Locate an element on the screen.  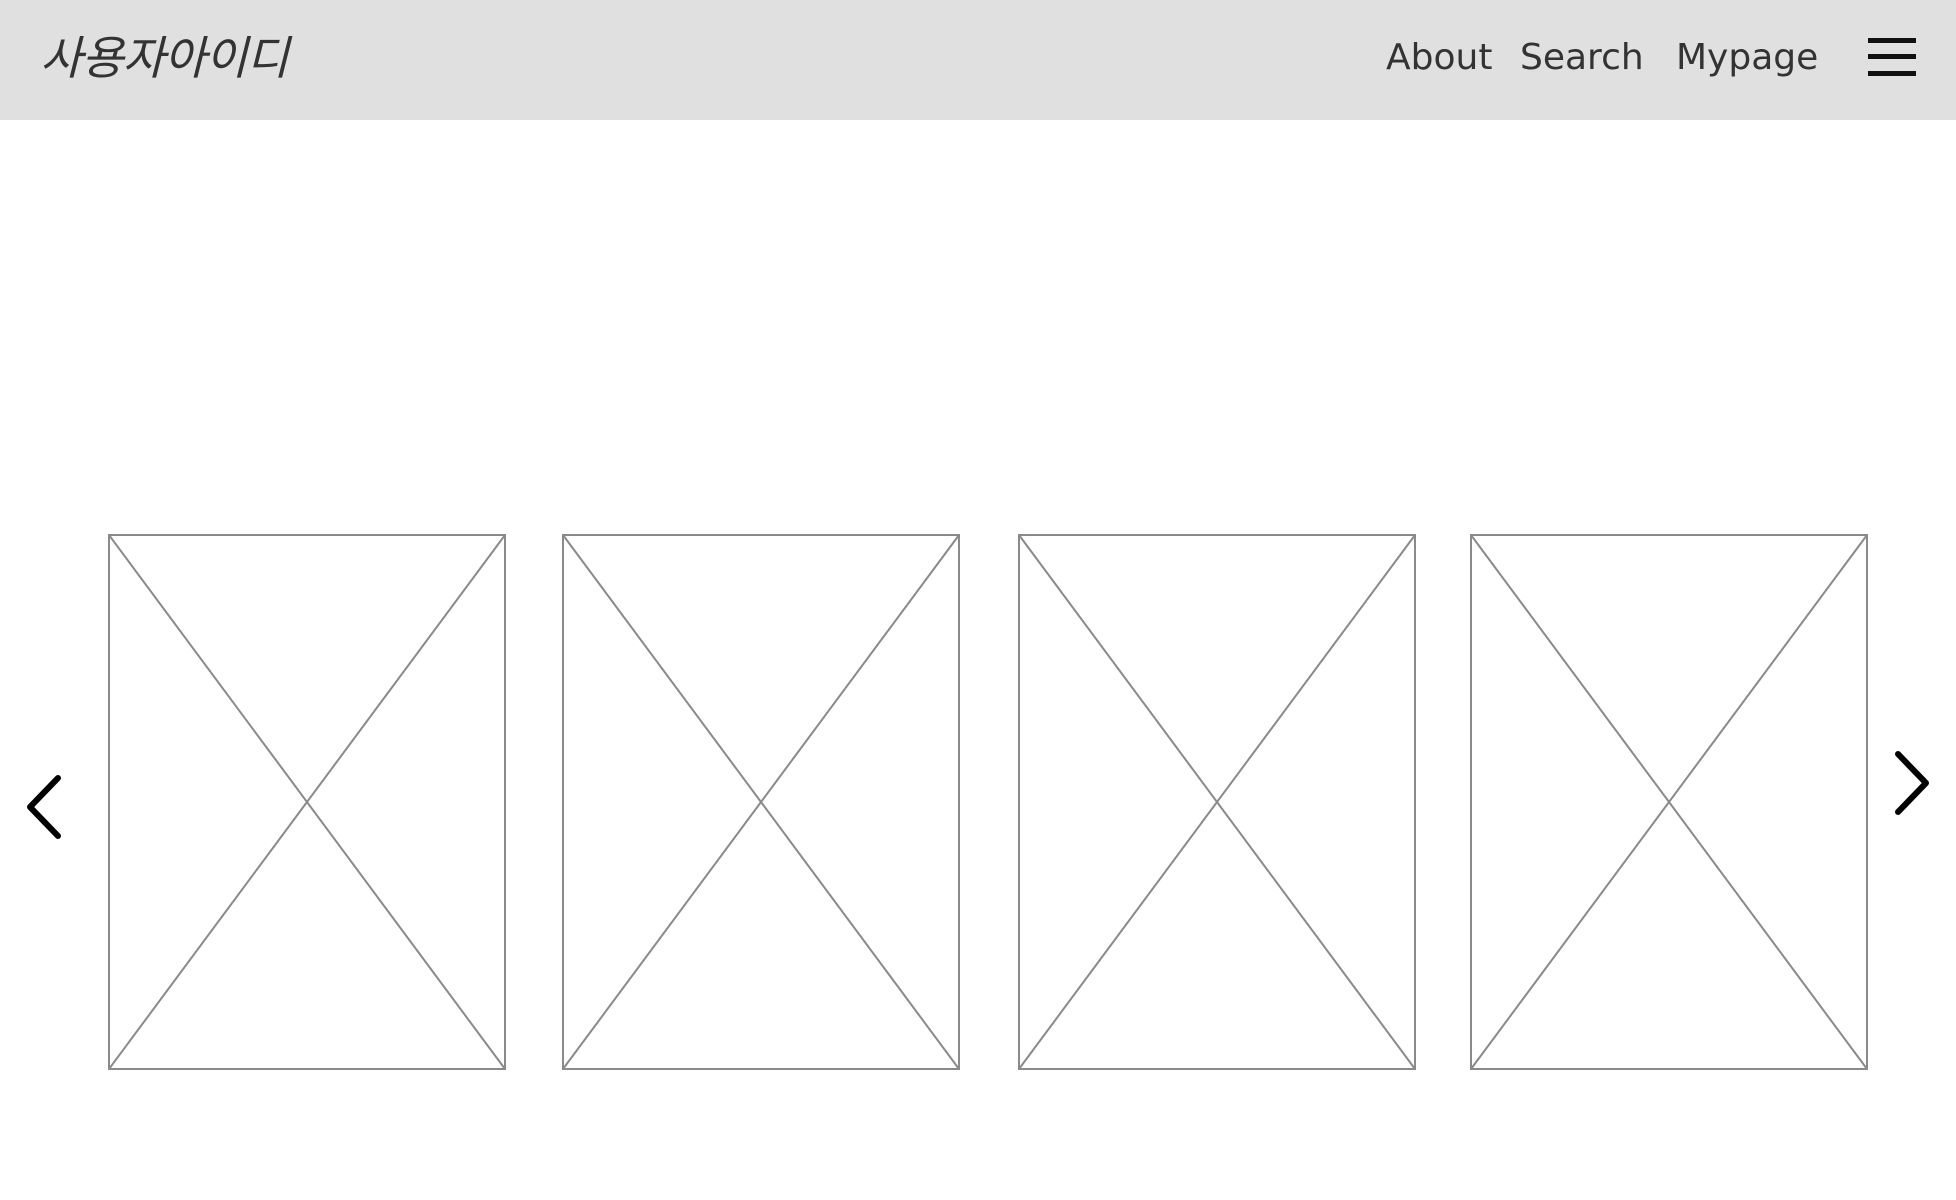
nav-search-link: Search is located at coordinates (1582, 58).